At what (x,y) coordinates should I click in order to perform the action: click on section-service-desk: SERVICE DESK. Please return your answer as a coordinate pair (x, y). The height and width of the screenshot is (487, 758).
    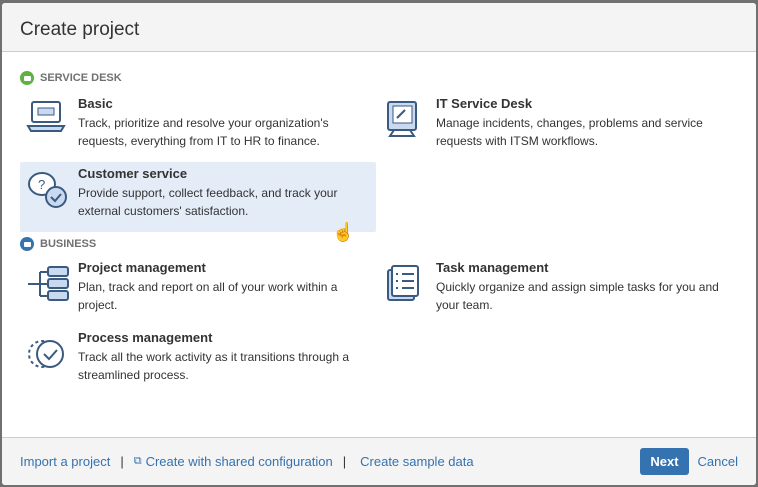
    Looking at the image, I should click on (379, 78).